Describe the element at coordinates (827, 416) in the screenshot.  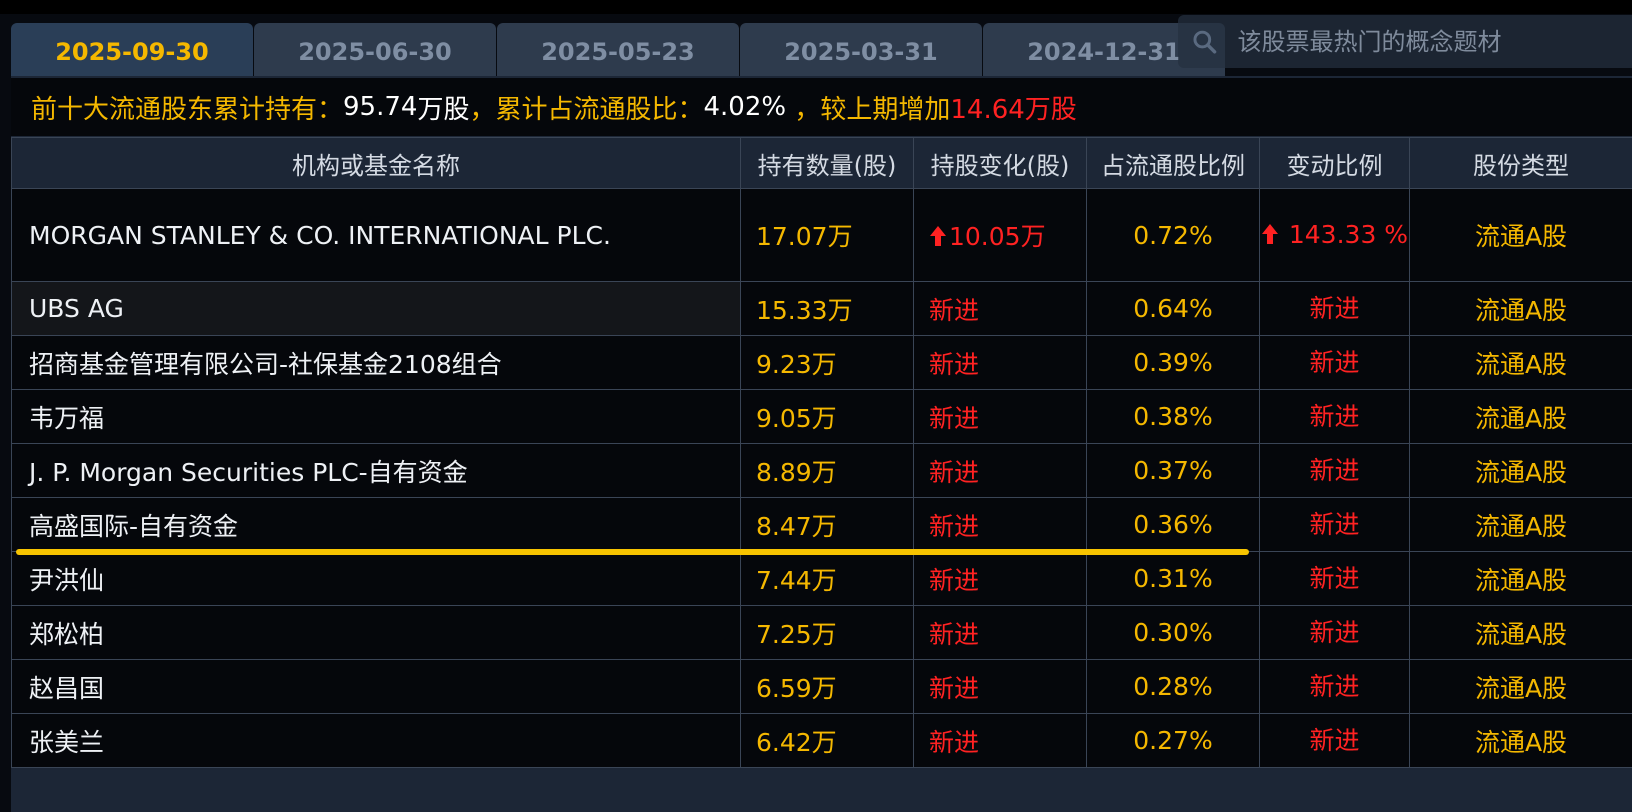
I see `holding-quantity: 9.05万` at that location.